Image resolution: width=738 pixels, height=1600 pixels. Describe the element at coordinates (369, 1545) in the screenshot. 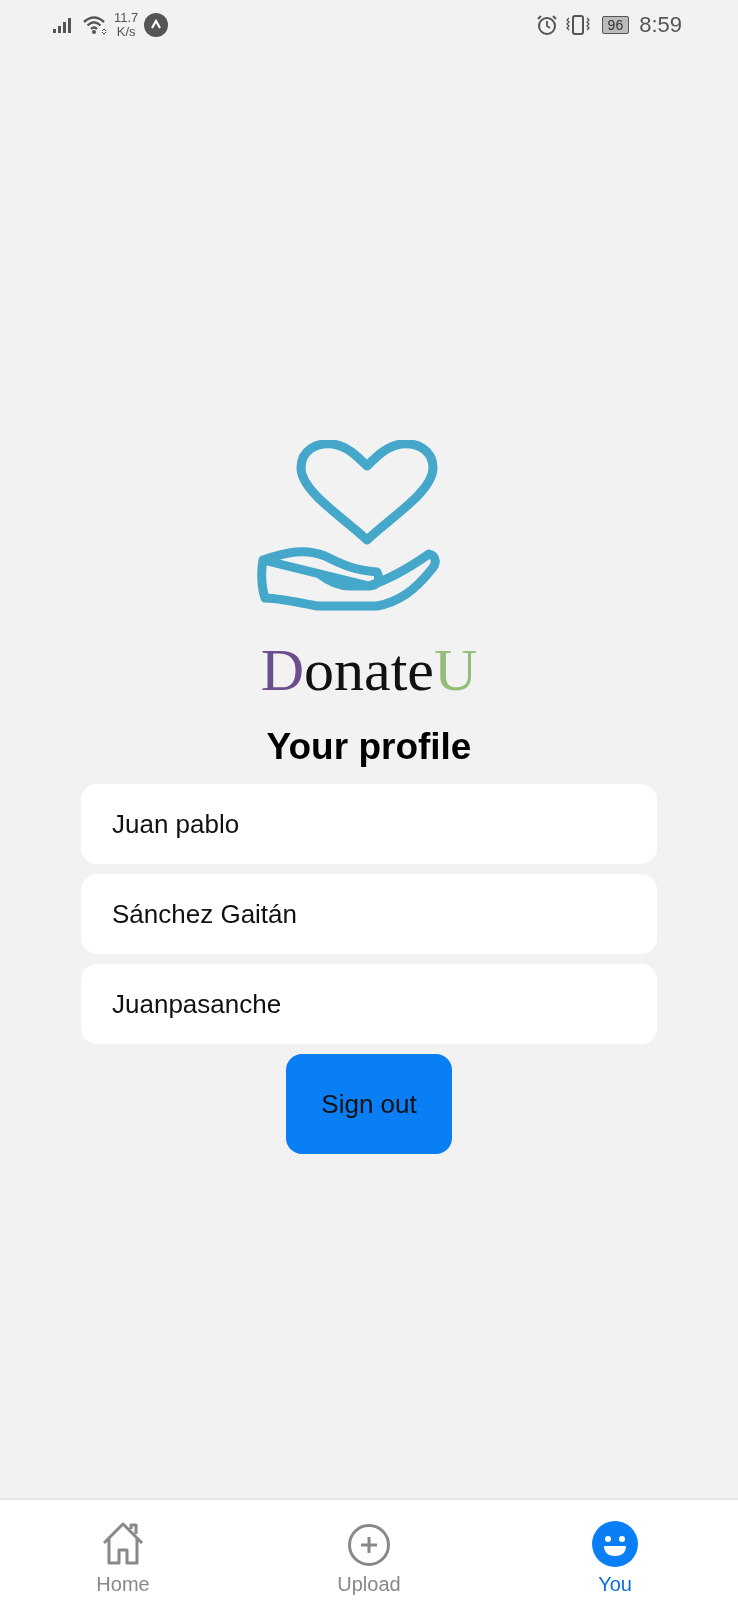

I see `add-icon` at that location.